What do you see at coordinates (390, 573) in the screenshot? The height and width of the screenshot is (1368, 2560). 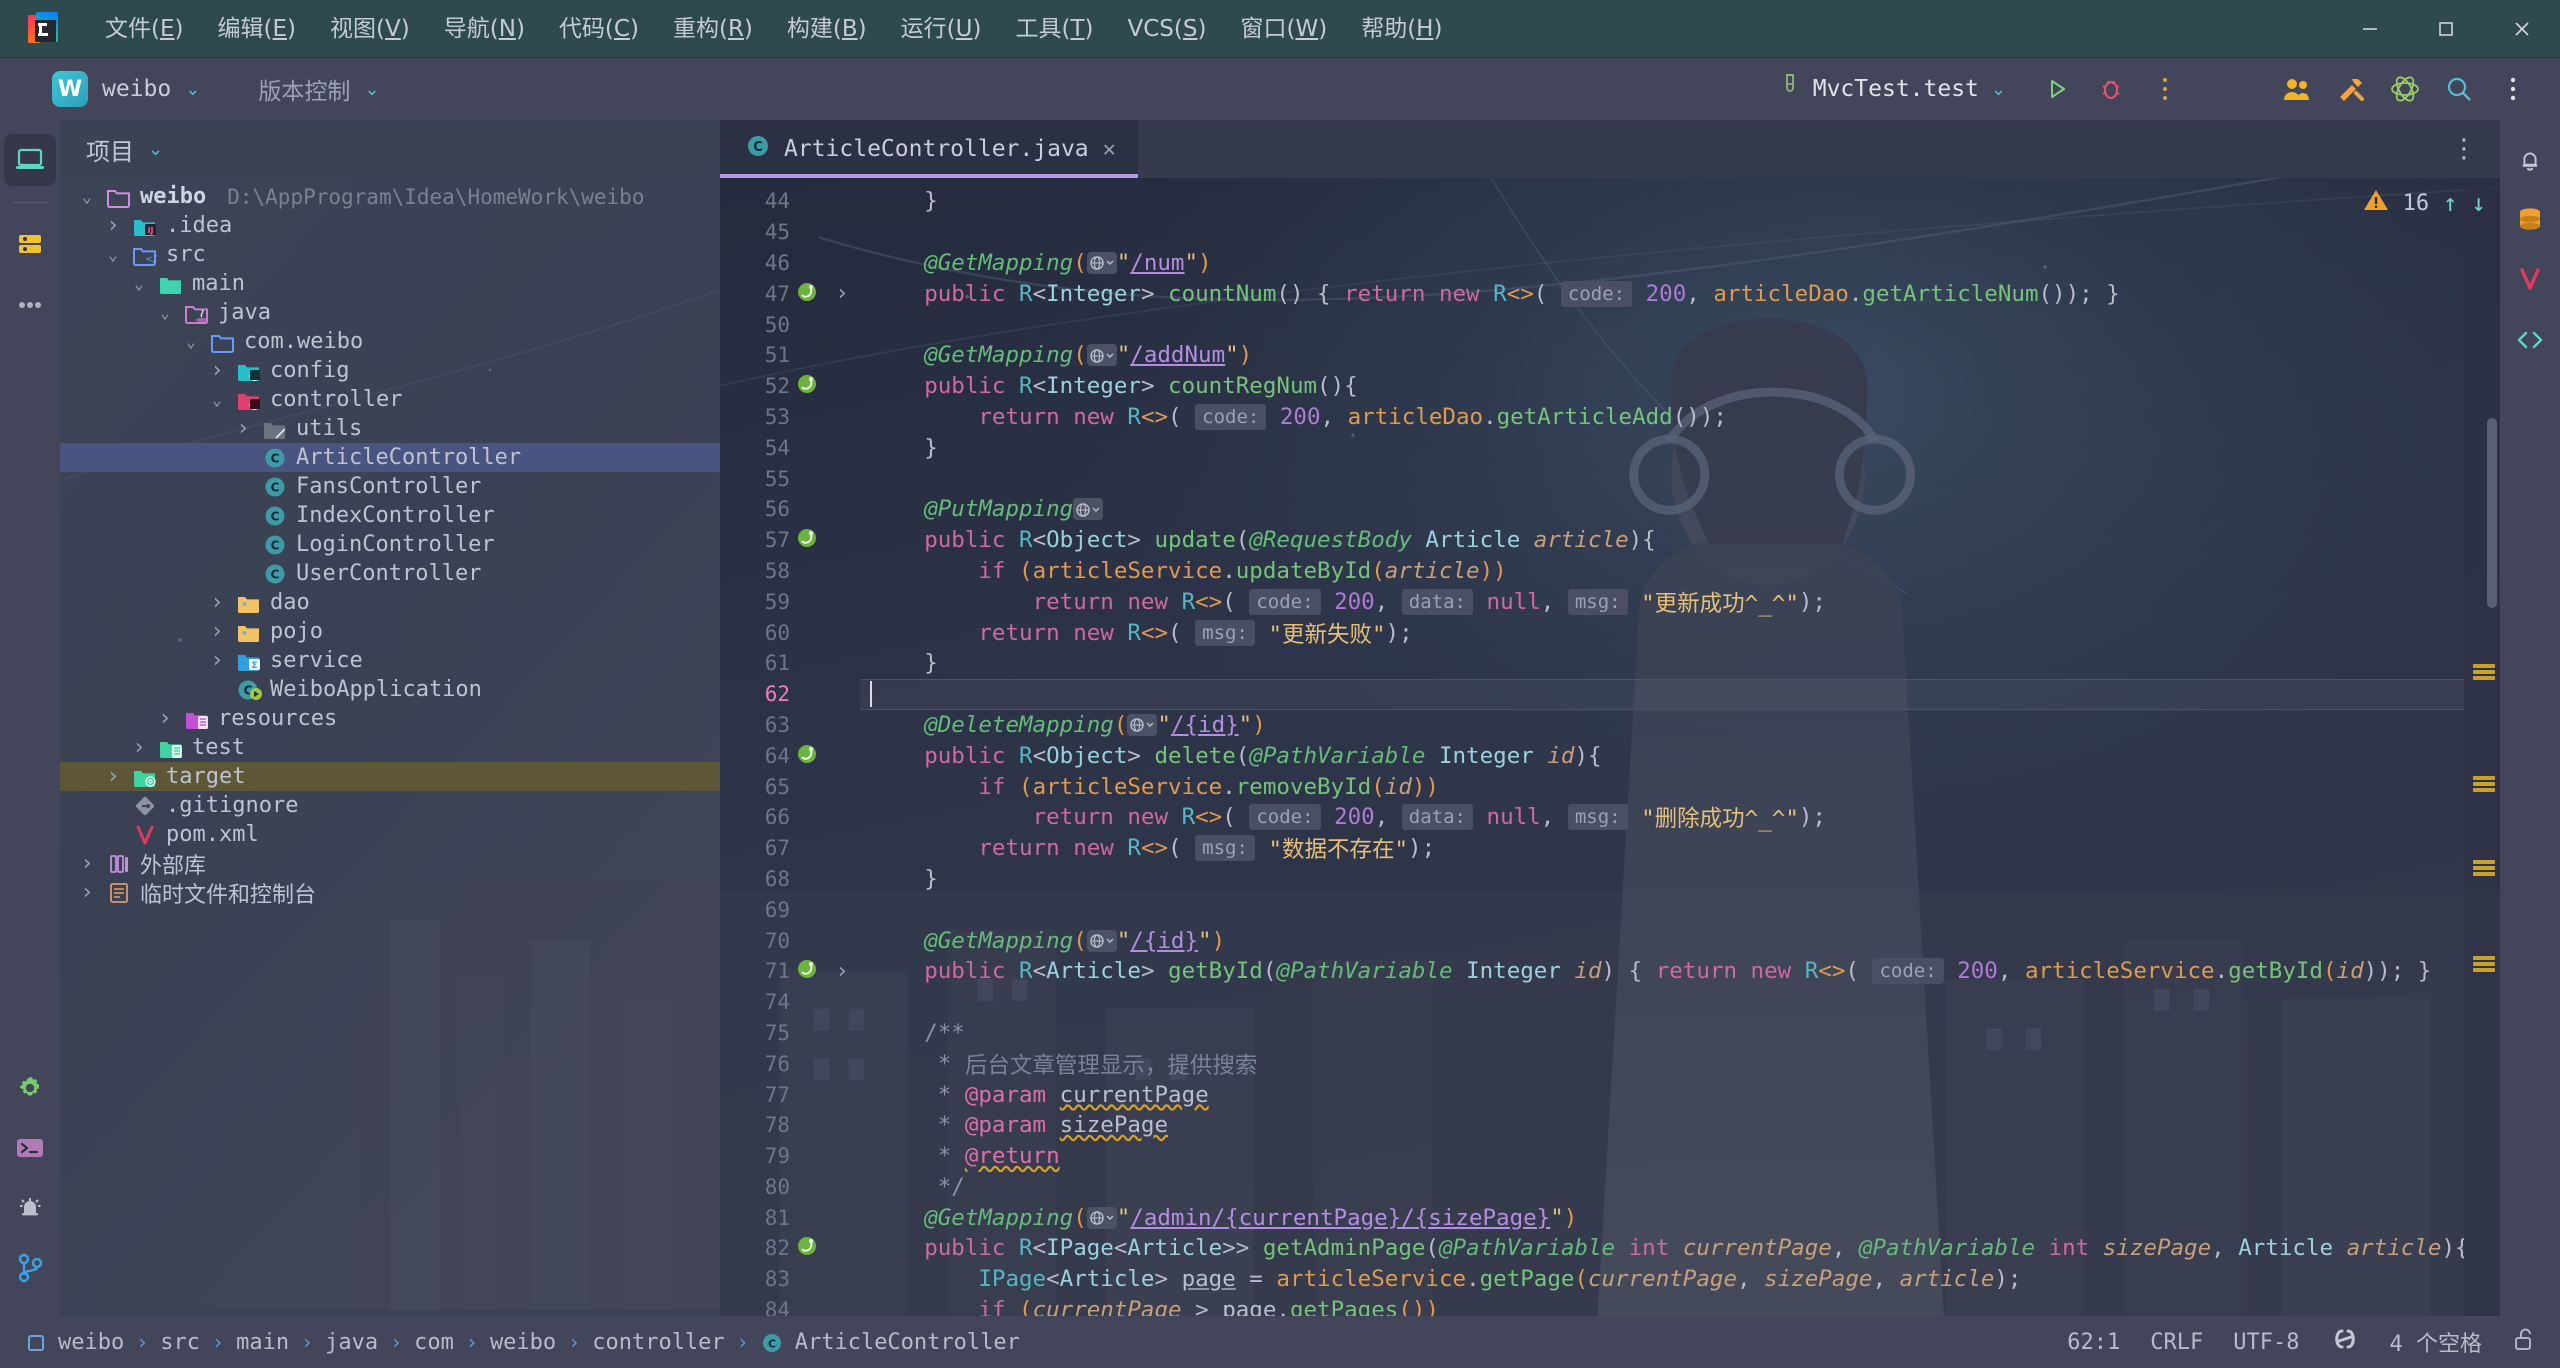 I see `tree-item-usercontroller: C UserController` at bounding box center [390, 573].